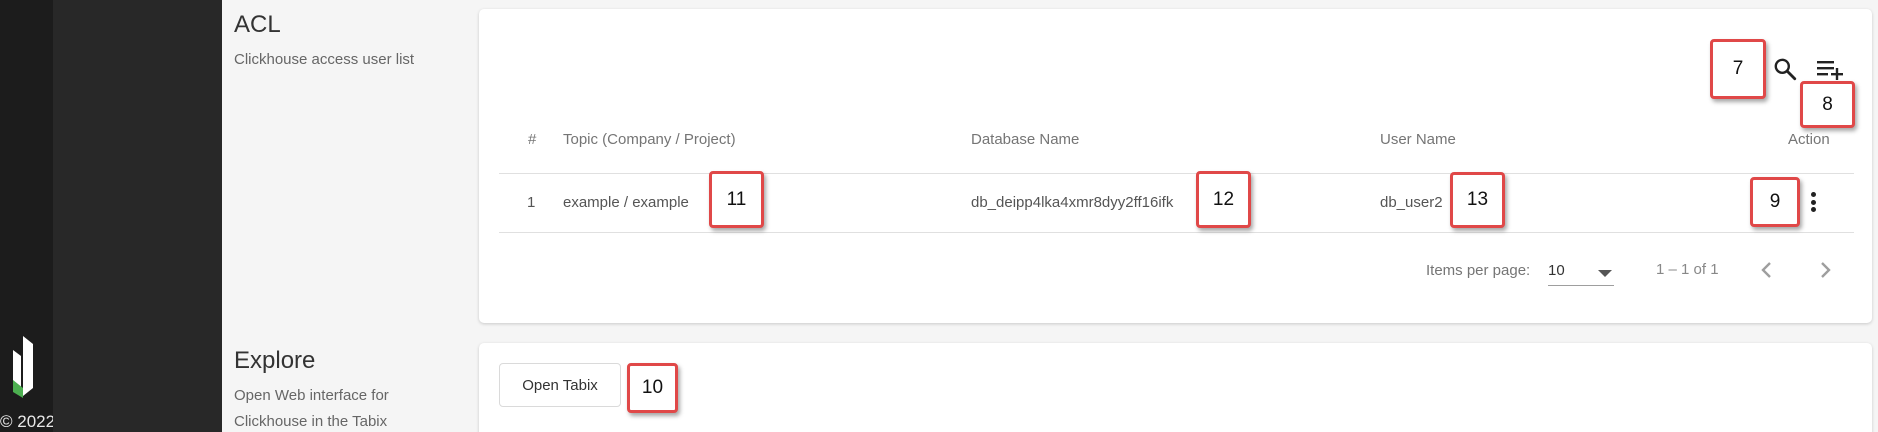 The image size is (1878, 432). I want to click on callout-7: 7, so click(1738, 69).